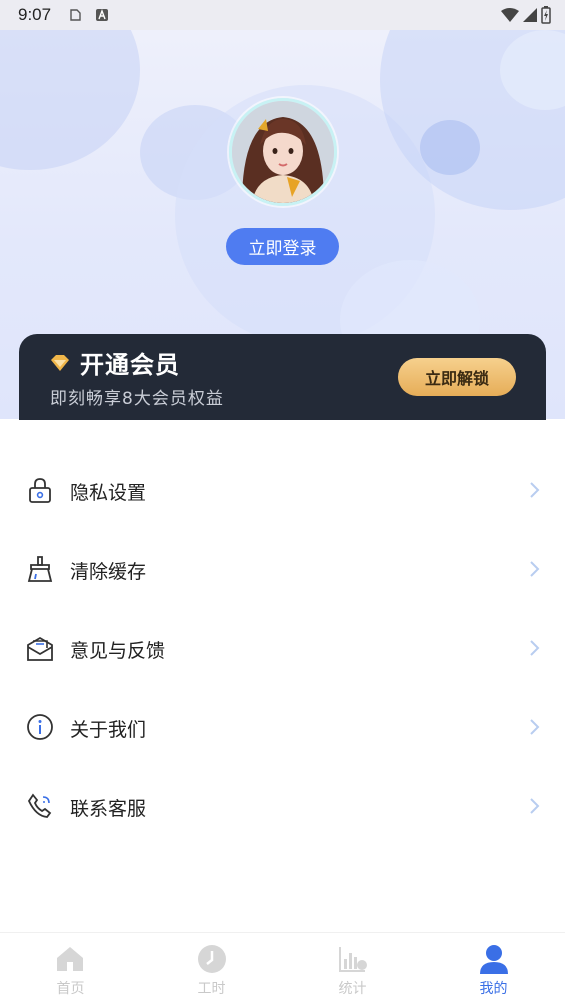 This screenshot has height=1004, width=565. I want to click on wifi-icon, so click(510, 15).